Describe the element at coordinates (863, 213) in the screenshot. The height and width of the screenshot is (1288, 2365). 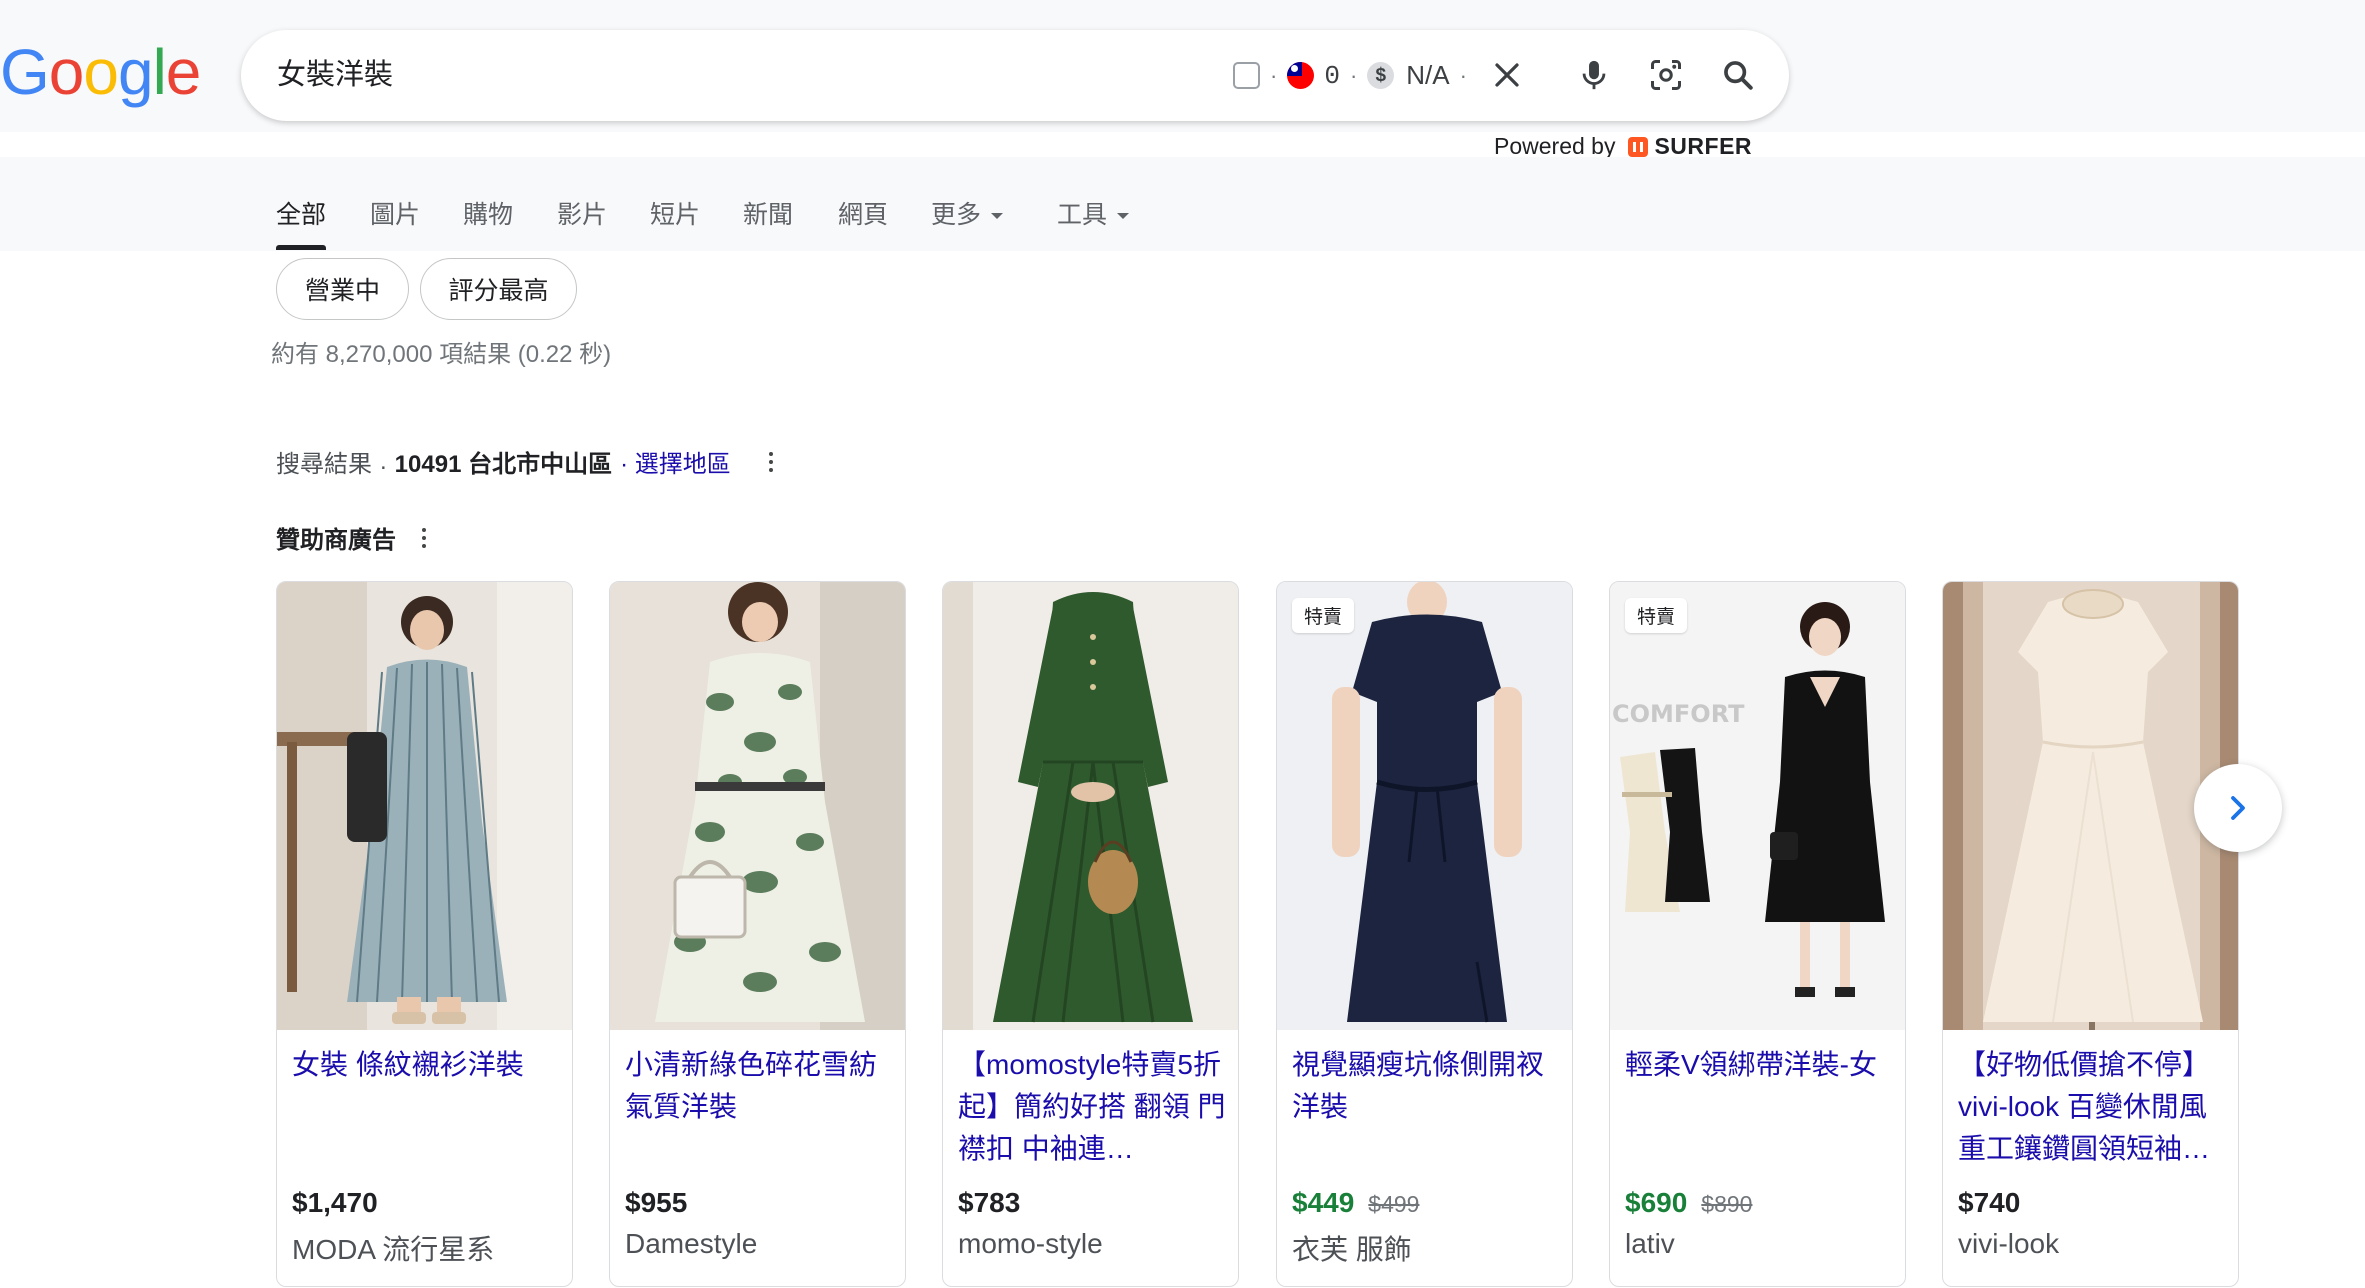
I see `tab-web: 網頁` at that location.